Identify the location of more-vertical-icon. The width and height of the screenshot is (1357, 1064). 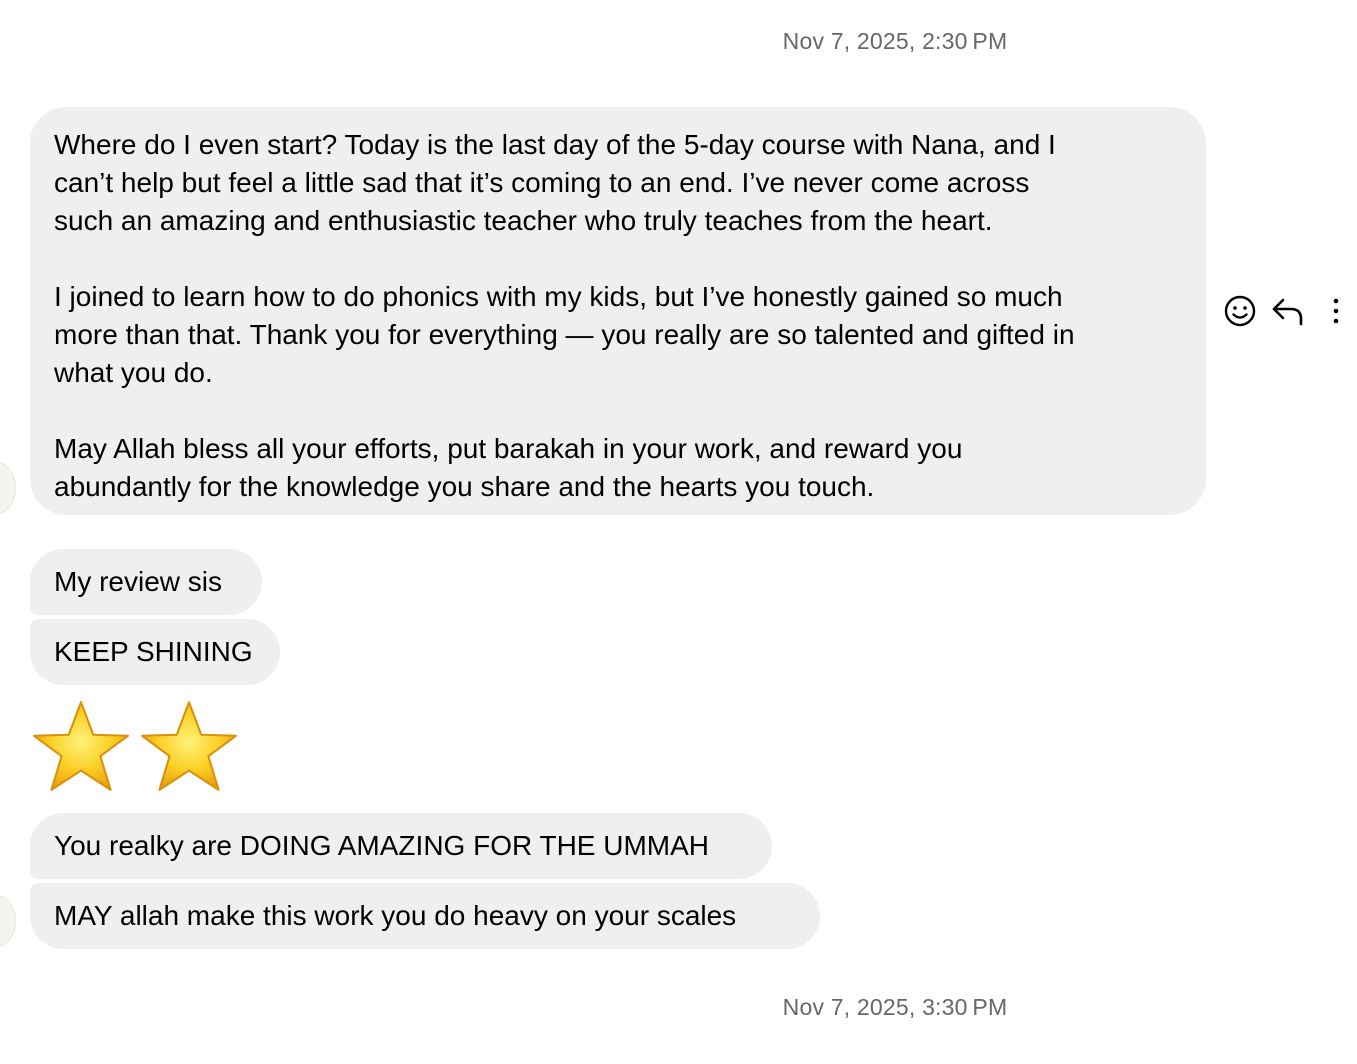
(1336, 311).